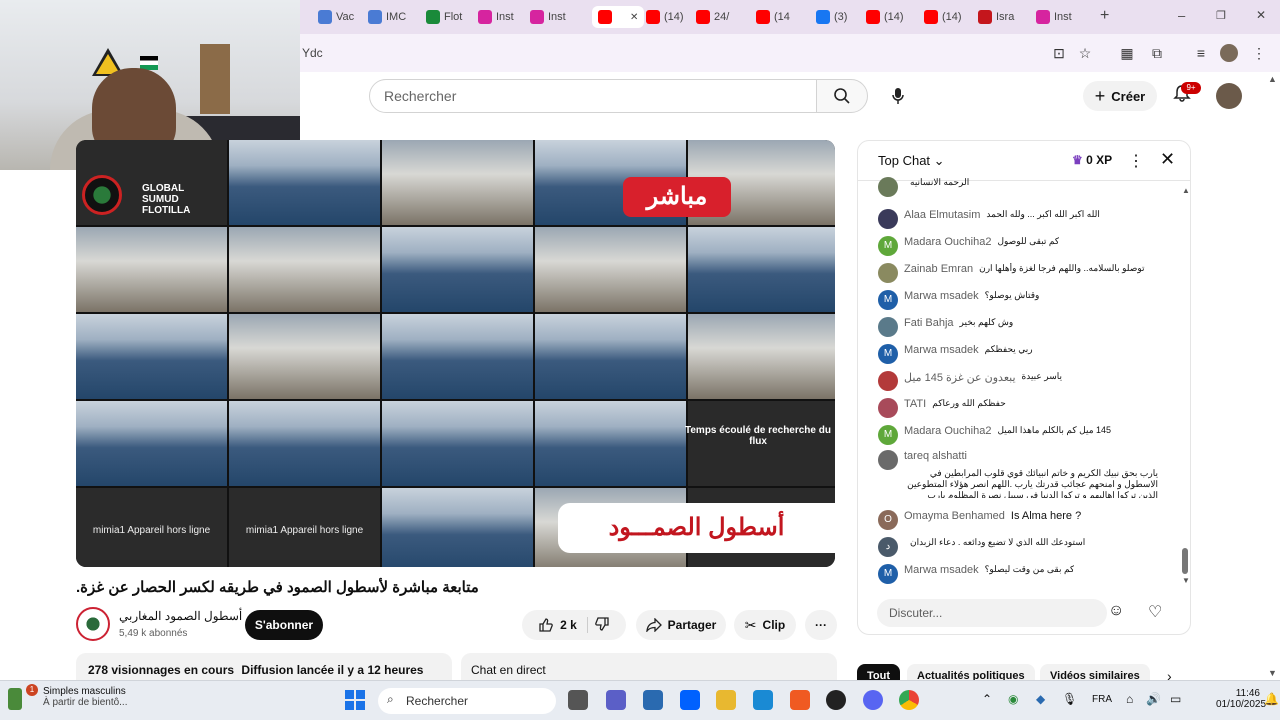  What do you see at coordinates (15, 699) in the screenshot?
I see `widget-icon` at bounding box center [15, 699].